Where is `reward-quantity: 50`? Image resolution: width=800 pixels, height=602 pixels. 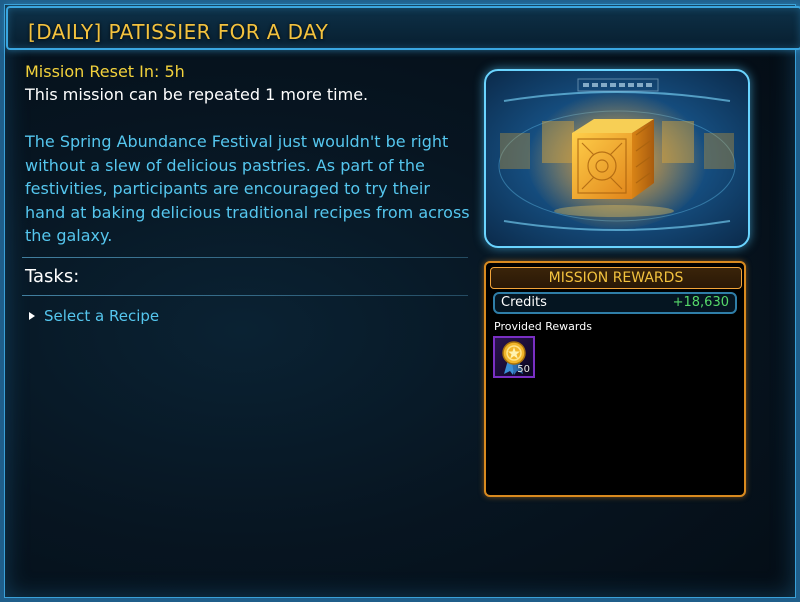 reward-quantity: 50 is located at coordinates (523, 369).